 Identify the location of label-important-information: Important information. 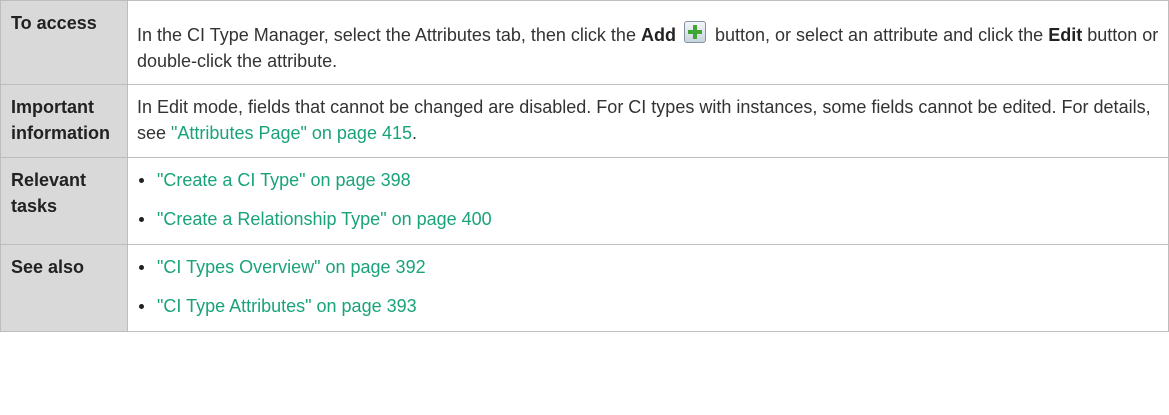
(64, 121).